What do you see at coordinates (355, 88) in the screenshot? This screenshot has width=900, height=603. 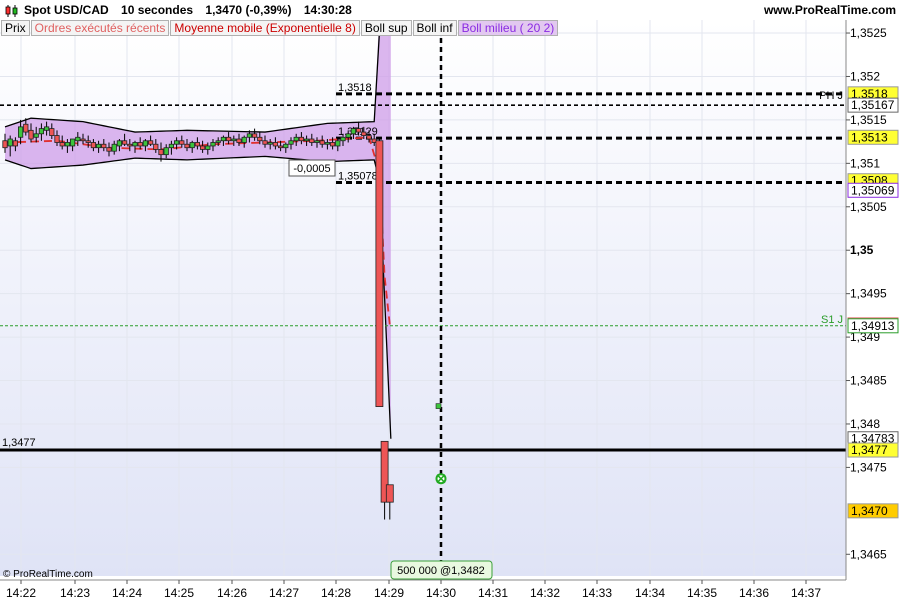 I see `price-level-label: 1,3518` at bounding box center [355, 88].